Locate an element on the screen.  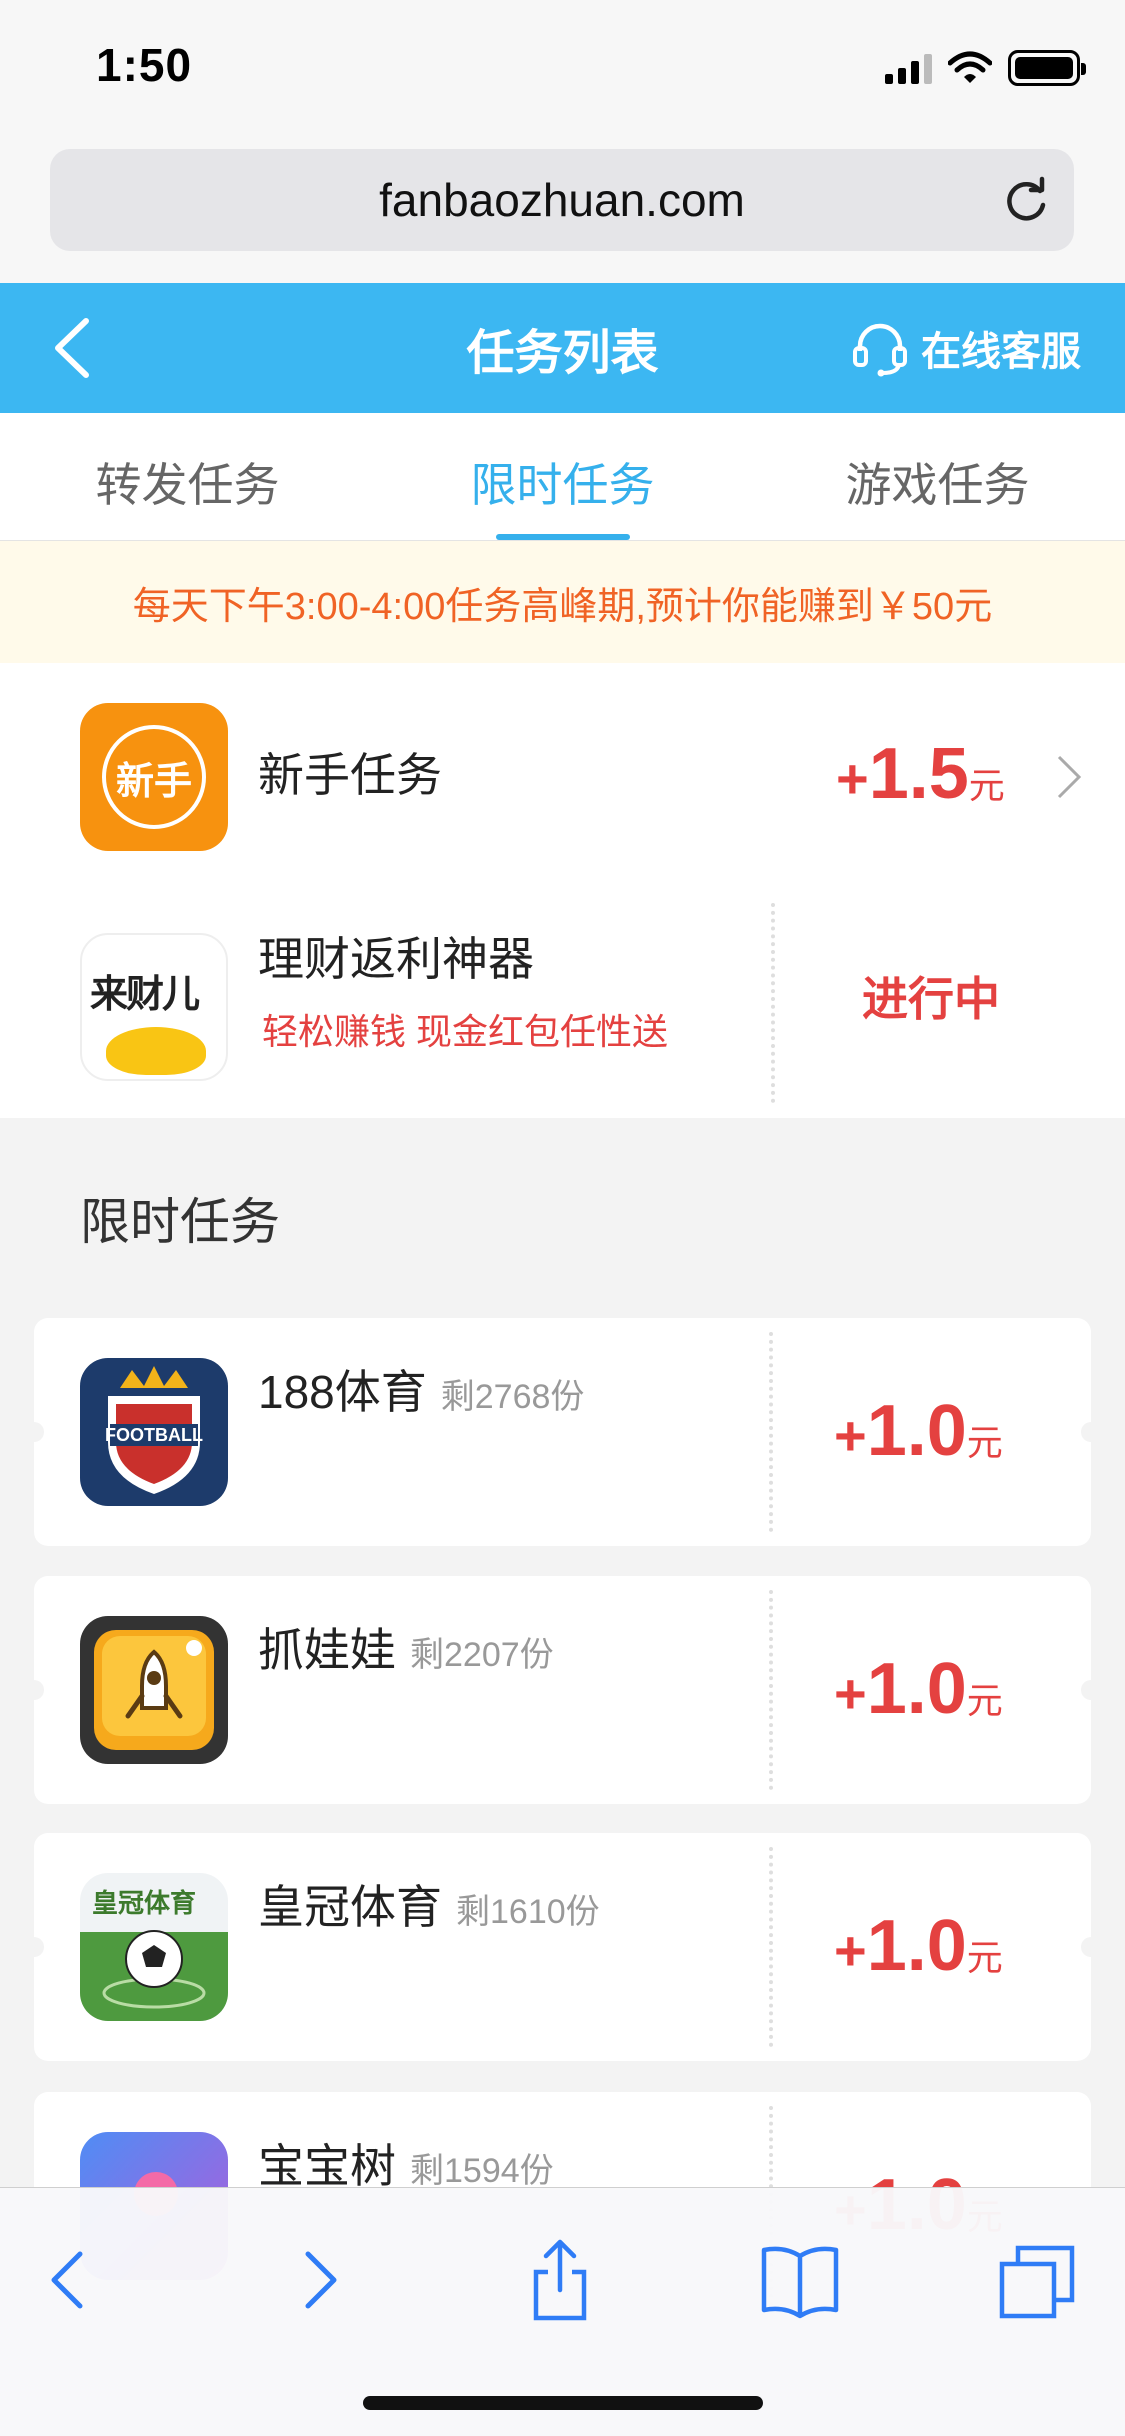
customer-service-label: 在线客服 is located at coordinates (1001, 352).